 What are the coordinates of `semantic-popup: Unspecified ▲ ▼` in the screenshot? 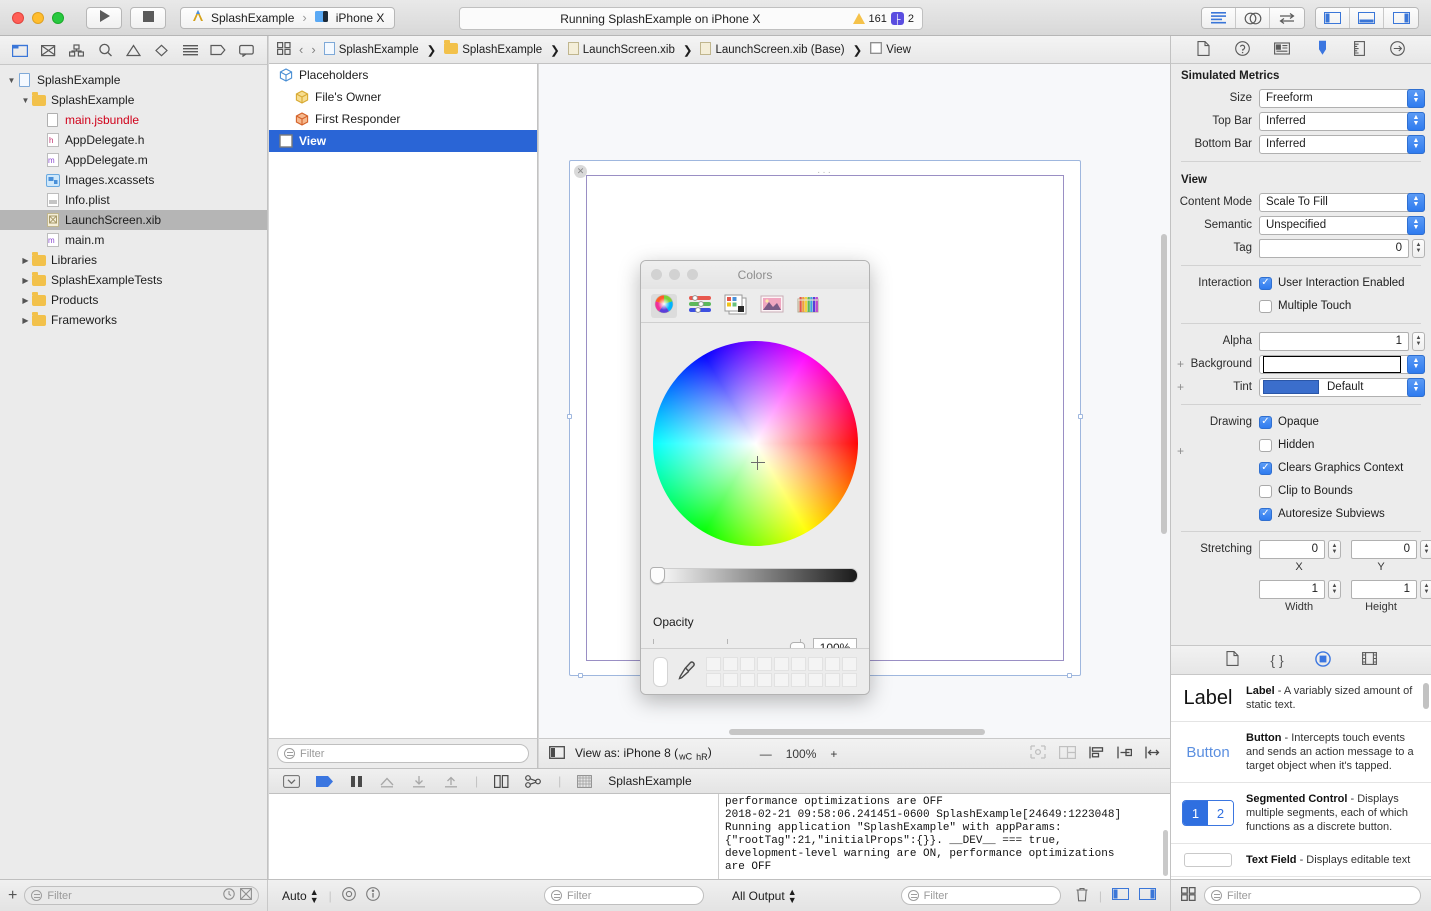 It's located at (1342, 225).